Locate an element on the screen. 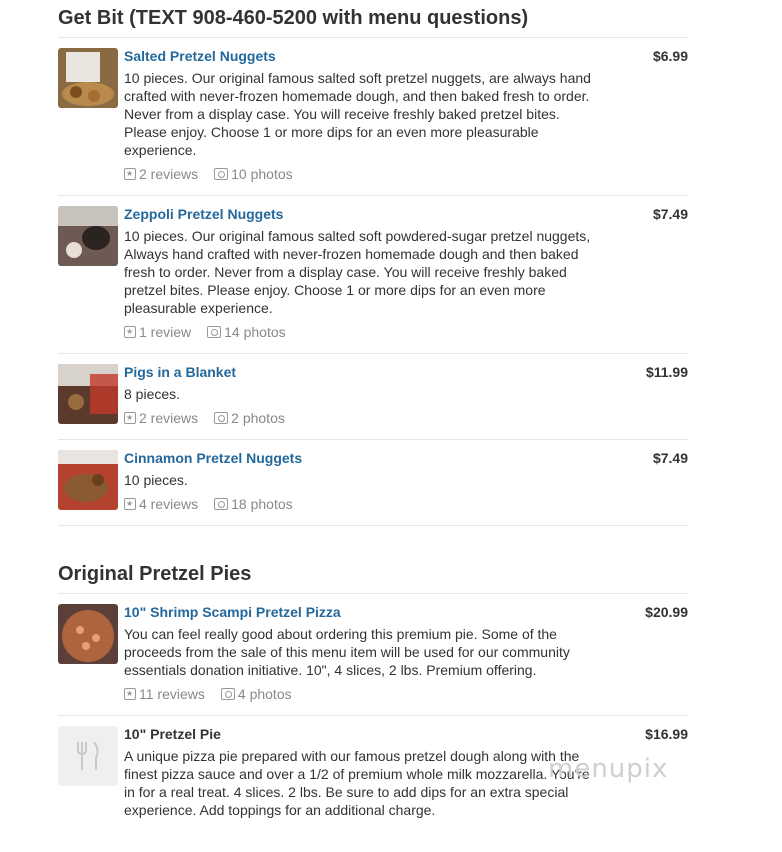 The height and width of the screenshot is (852, 782). item-price: $20.99 is located at coordinates (666, 612).